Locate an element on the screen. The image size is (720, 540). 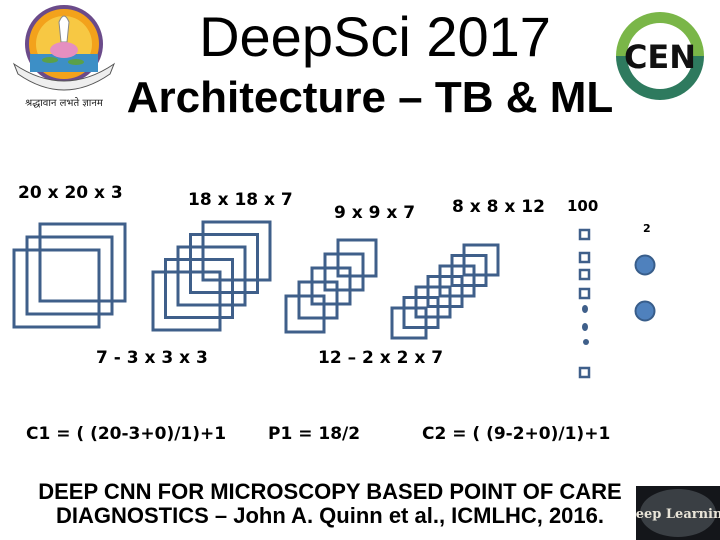
svg-text: Deep Learning is located at coordinates (678, 514).